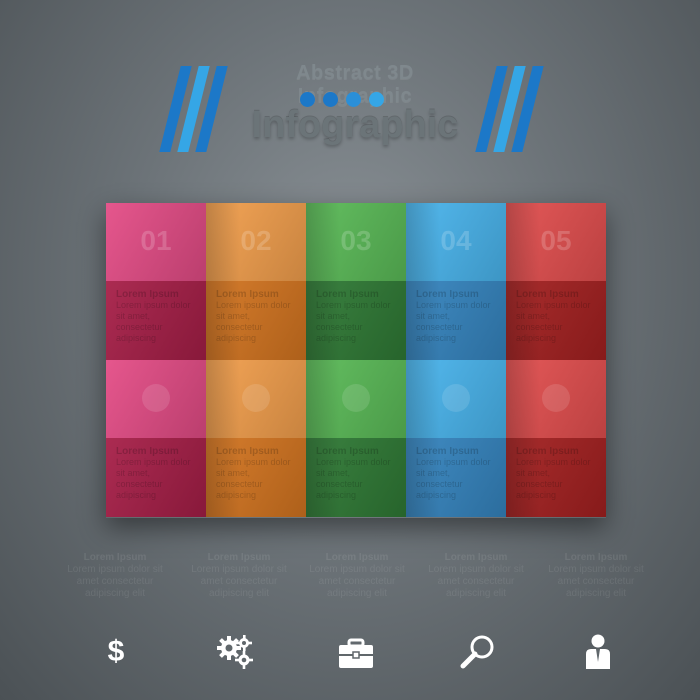  I want to click on magnifier-icon, so click(478, 652).